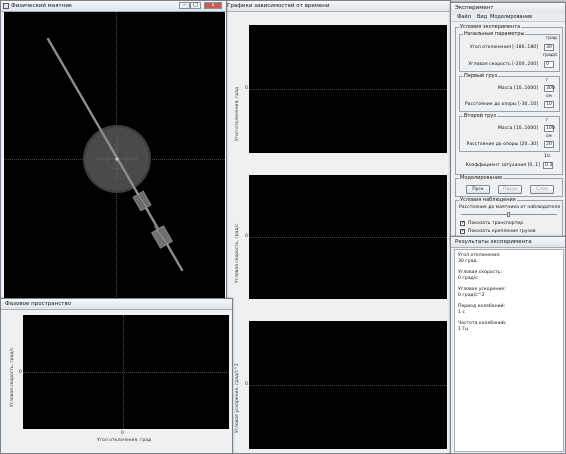  I want to click on slider-thumb, so click(508, 214).